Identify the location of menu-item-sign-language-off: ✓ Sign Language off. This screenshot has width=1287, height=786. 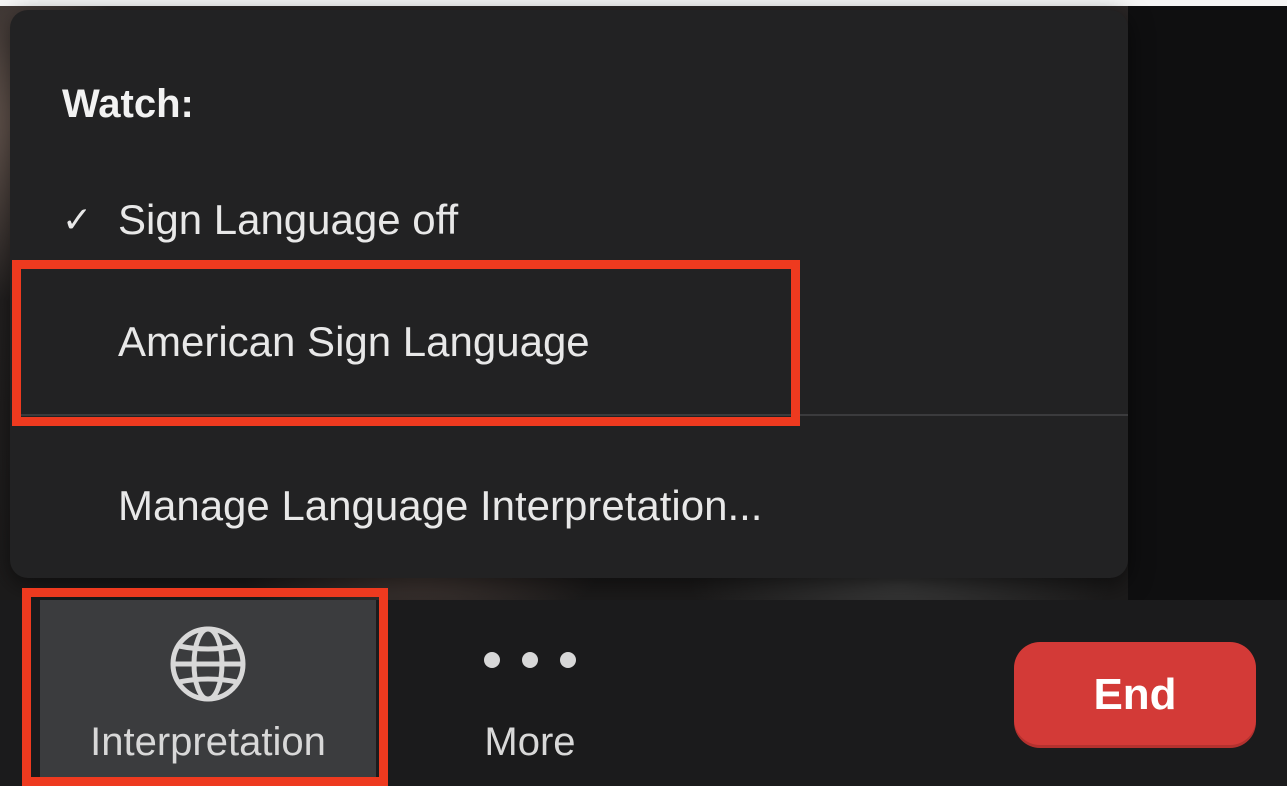
(569, 220).